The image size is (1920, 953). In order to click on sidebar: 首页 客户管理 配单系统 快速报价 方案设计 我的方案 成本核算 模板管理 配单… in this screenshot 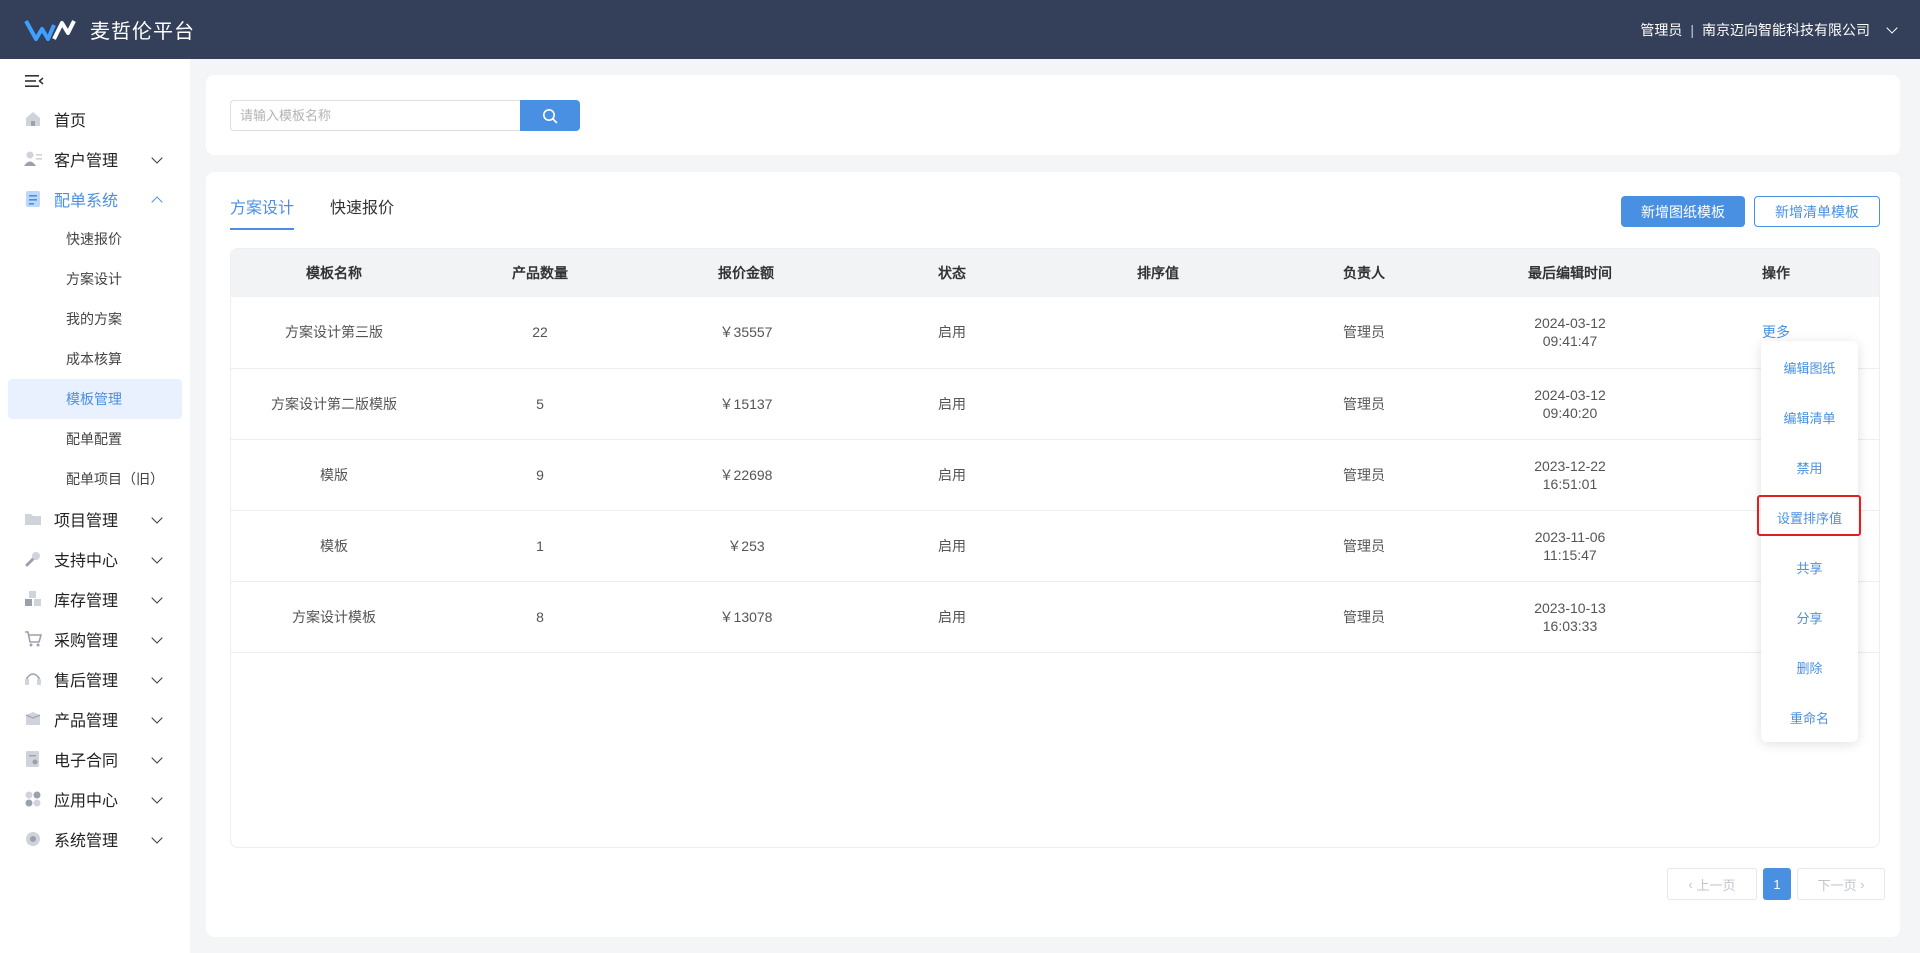, I will do `click(95, 506)`.